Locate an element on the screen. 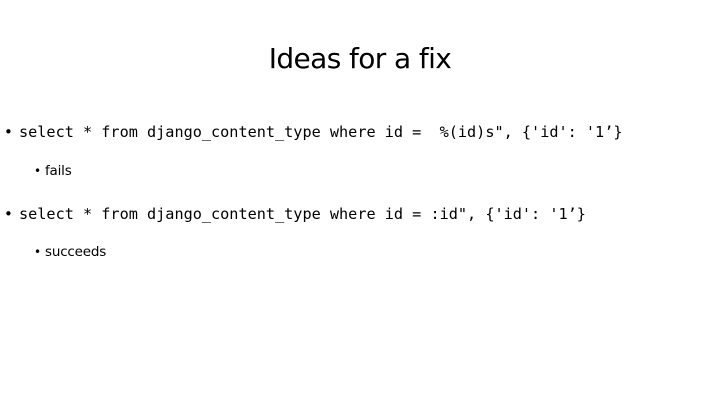 The width and height of the screenshot is (720, 405). result-text: succeeds is located at coordinates (76, 252).